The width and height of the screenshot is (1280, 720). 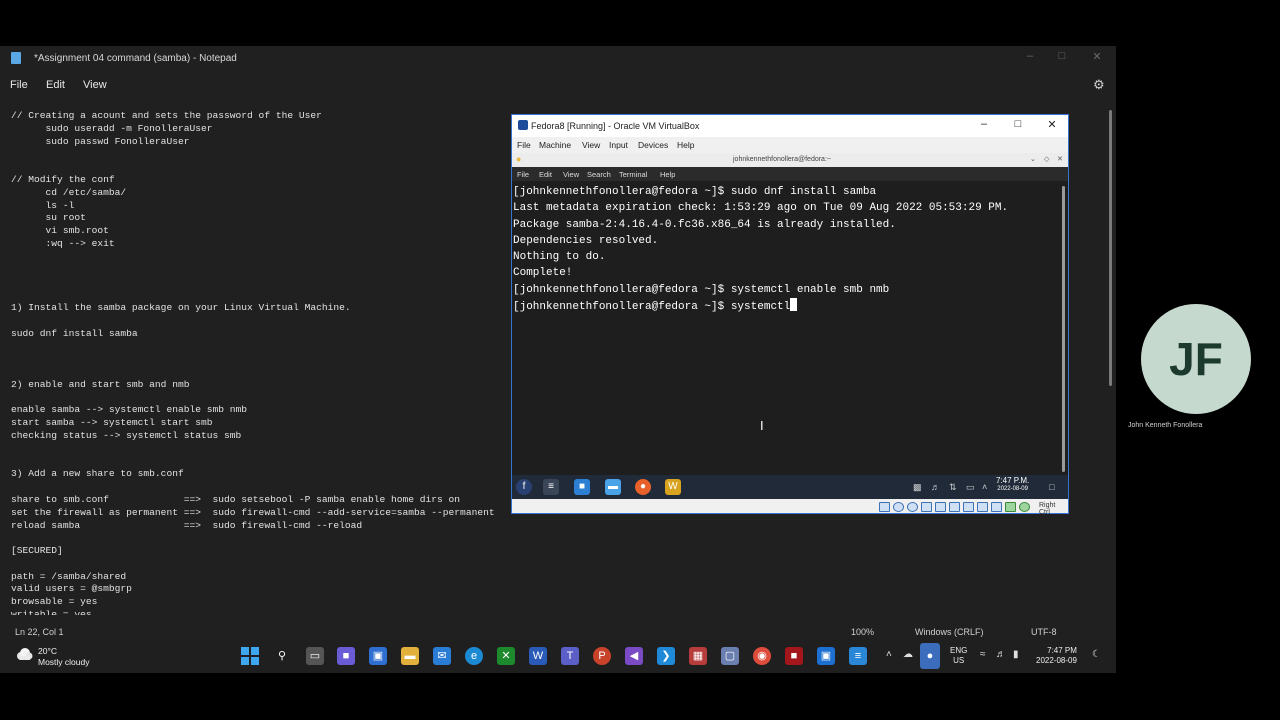 What do you see at coordinates (1099, 85) in the screenshot?
I see `settings-gear-icon: ⚙` at bounding box center [1099, 85].